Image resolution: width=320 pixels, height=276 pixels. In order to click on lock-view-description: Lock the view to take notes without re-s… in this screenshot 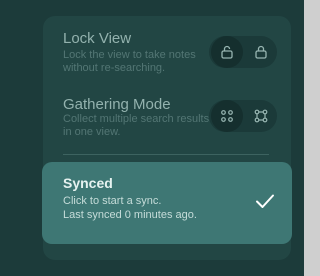, I will do `click(129, 61)`.